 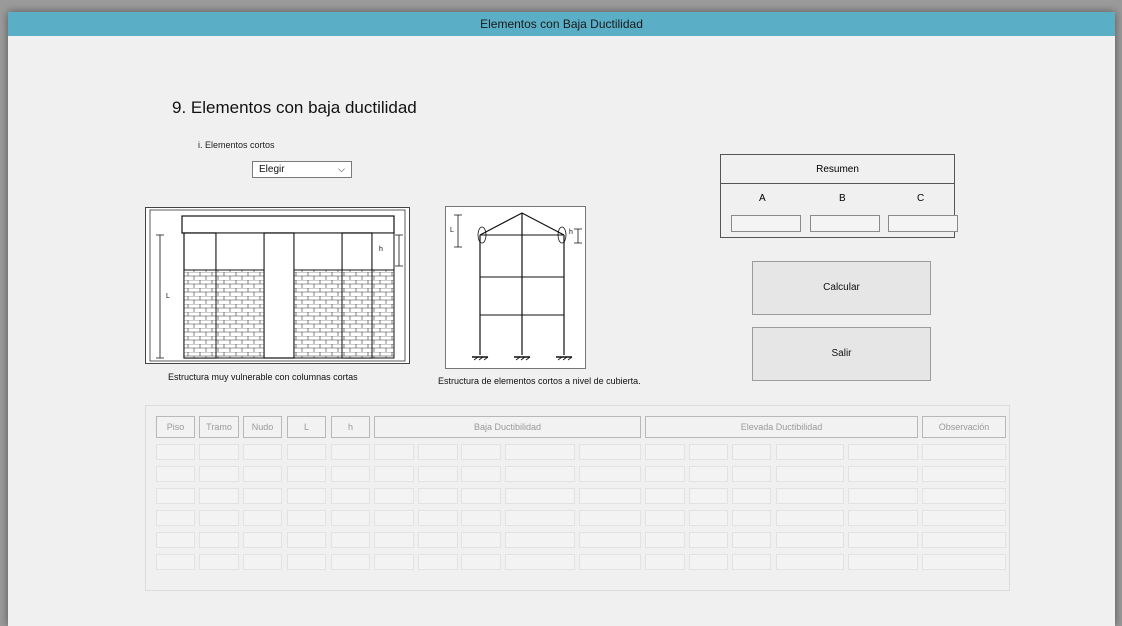 I want to click on resumen-field-a, so click(x=766, y=223).